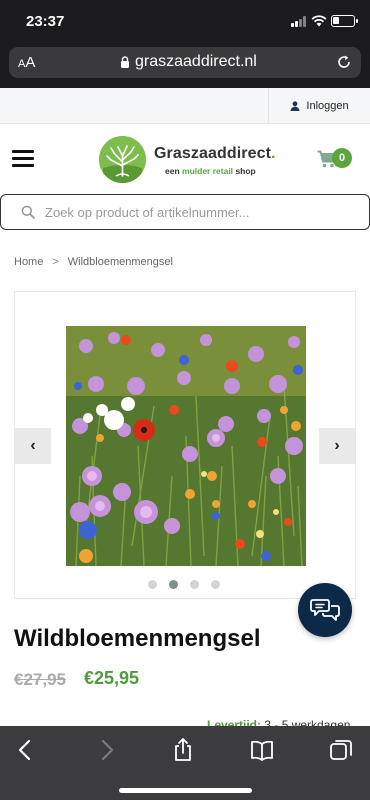  What do you see at coordinates (337, 446) in the screenshot?
I see `gallery-next-button: ›` at bounding box center [337, 446].